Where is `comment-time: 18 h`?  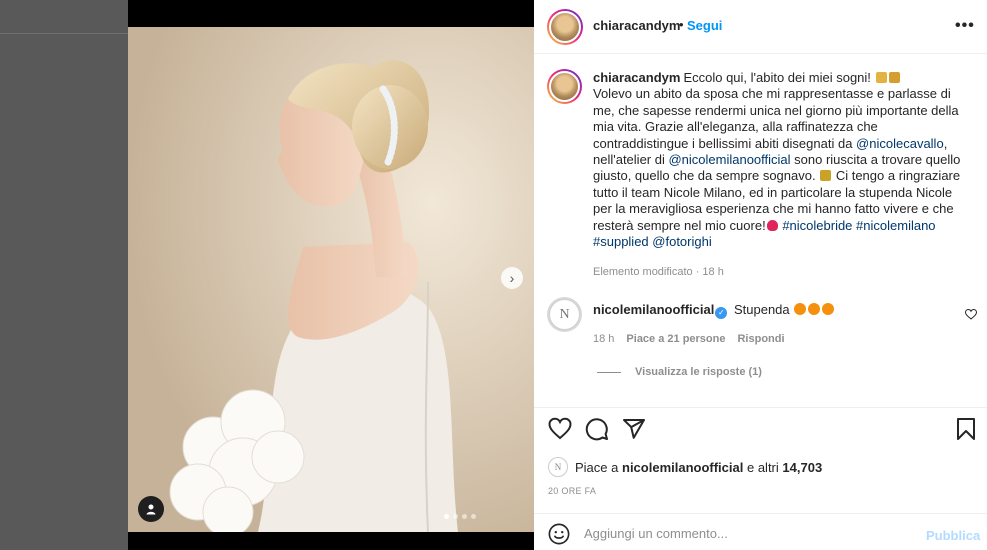
comment-time: 18 h is located at coordinates (604, 339).